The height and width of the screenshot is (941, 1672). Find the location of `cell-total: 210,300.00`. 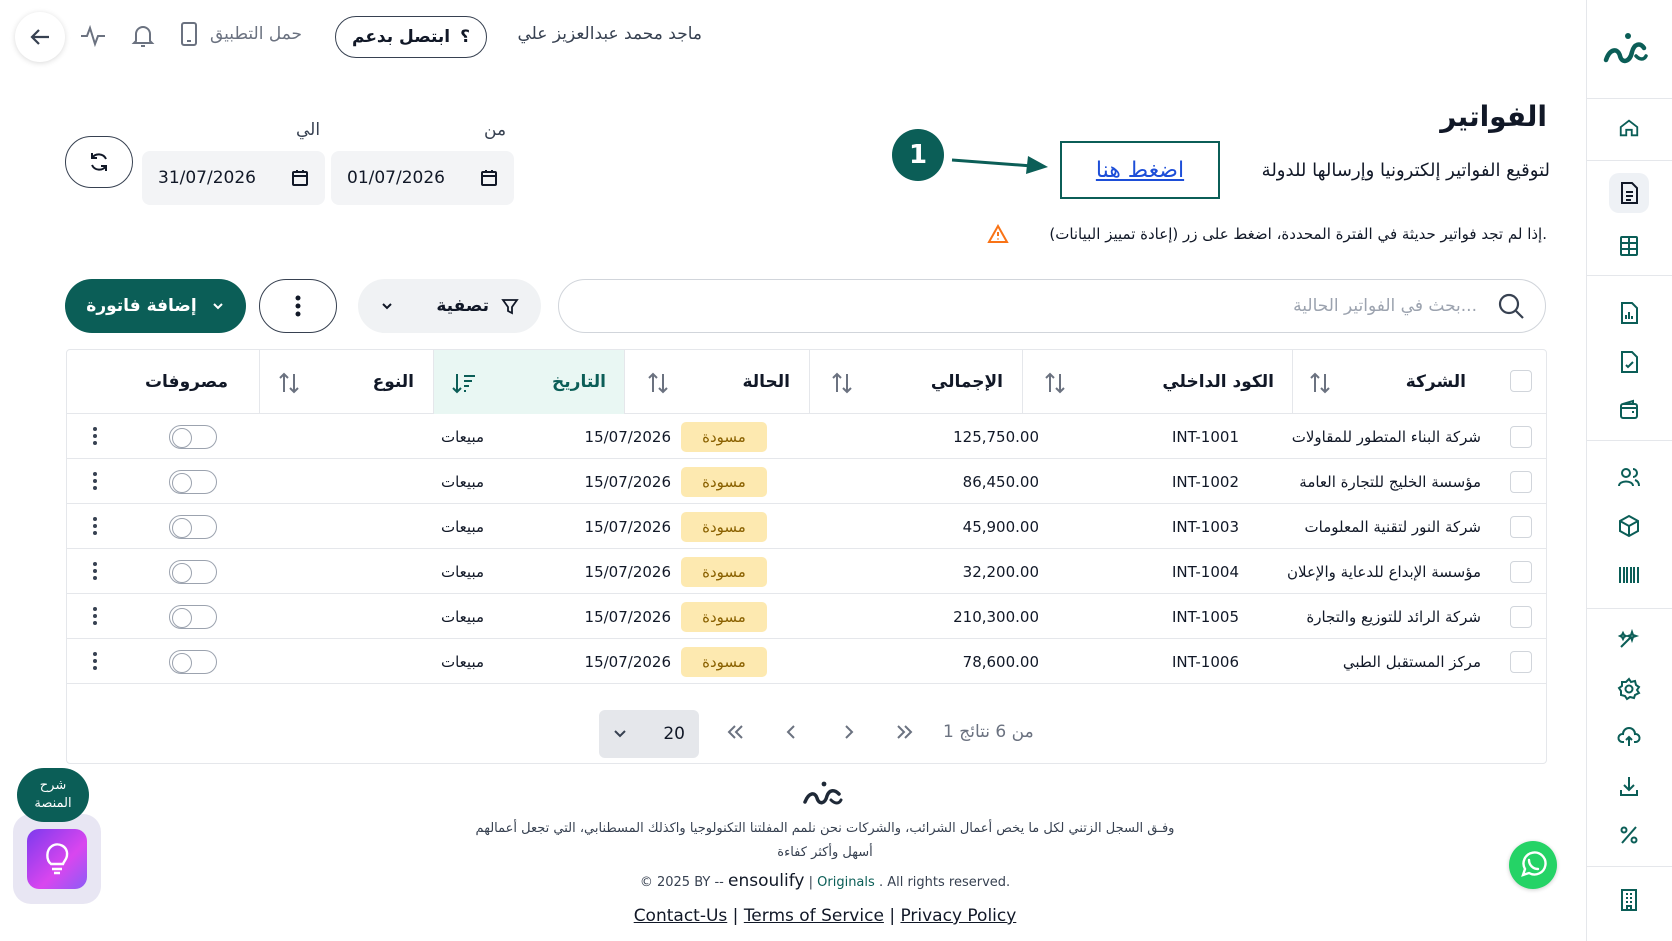

cell-total: 210,300.00 is located at coordinates (996, 616).